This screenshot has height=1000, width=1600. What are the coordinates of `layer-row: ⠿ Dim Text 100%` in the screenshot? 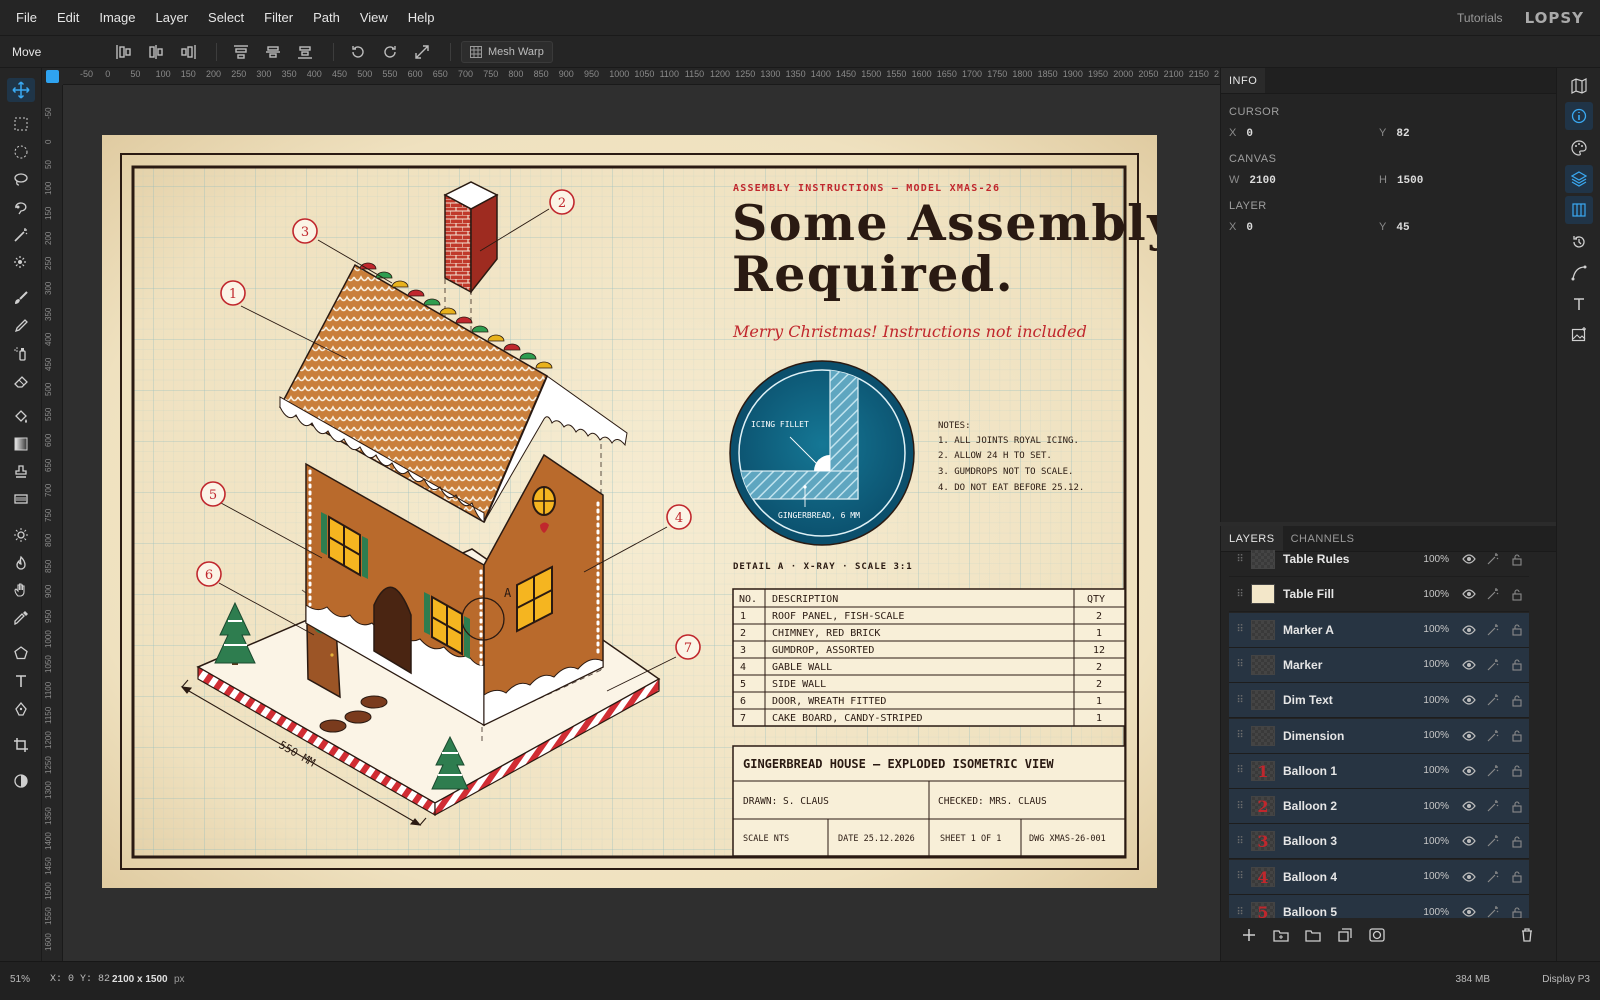 It's located at (1379, 701).